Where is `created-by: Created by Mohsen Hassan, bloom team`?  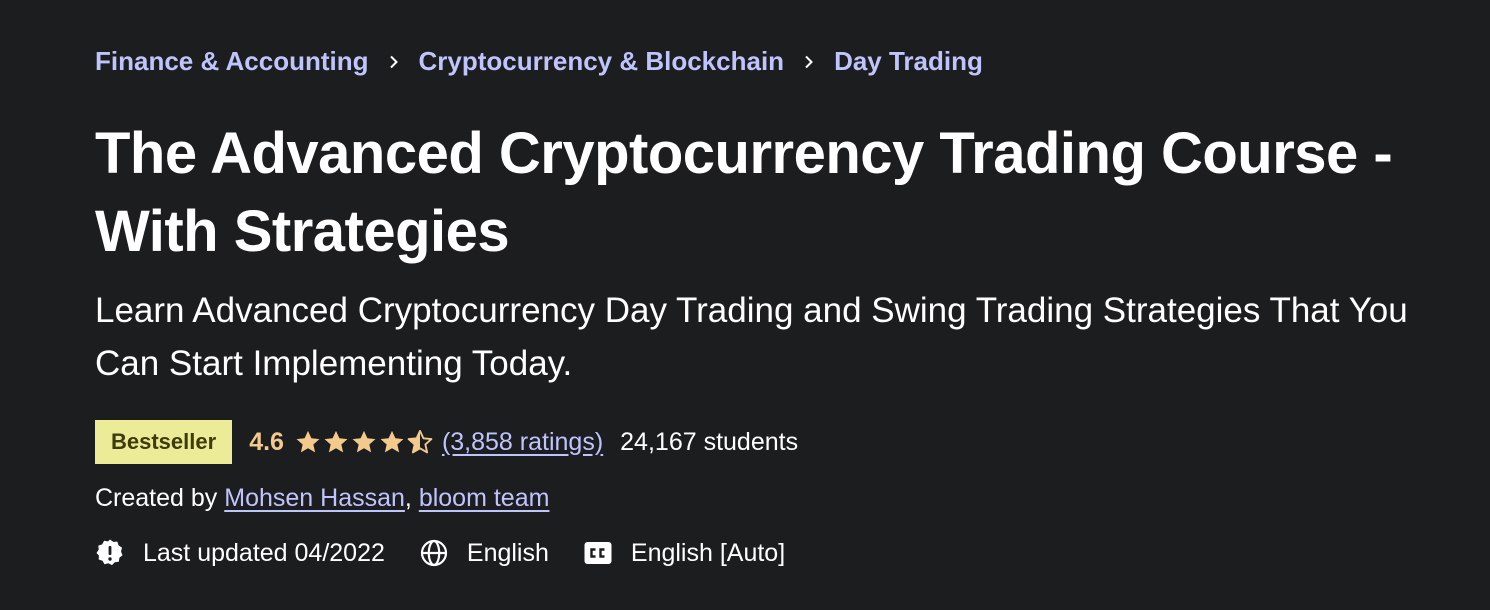
created-by: Created by Mohsen Hassan, bloom team is located at coordinates (322, 498).